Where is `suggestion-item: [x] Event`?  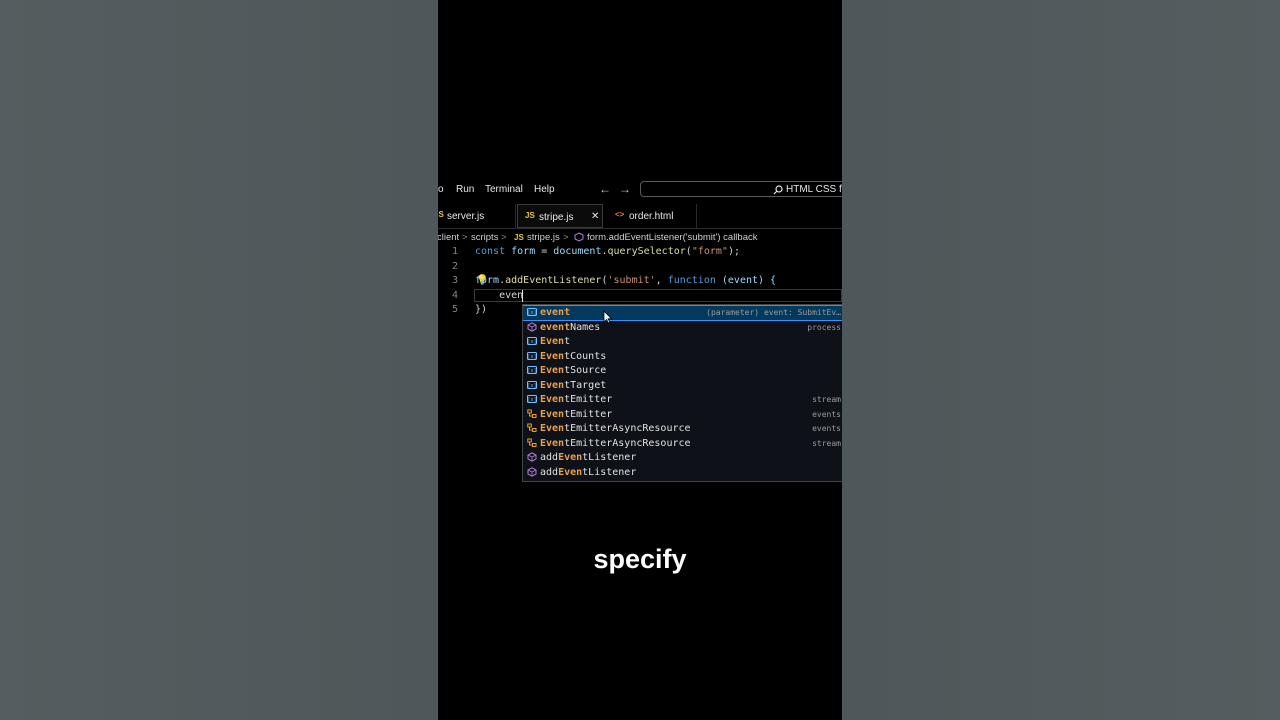 suggestion-item: [x] Event is located at coordinates (682, 342).